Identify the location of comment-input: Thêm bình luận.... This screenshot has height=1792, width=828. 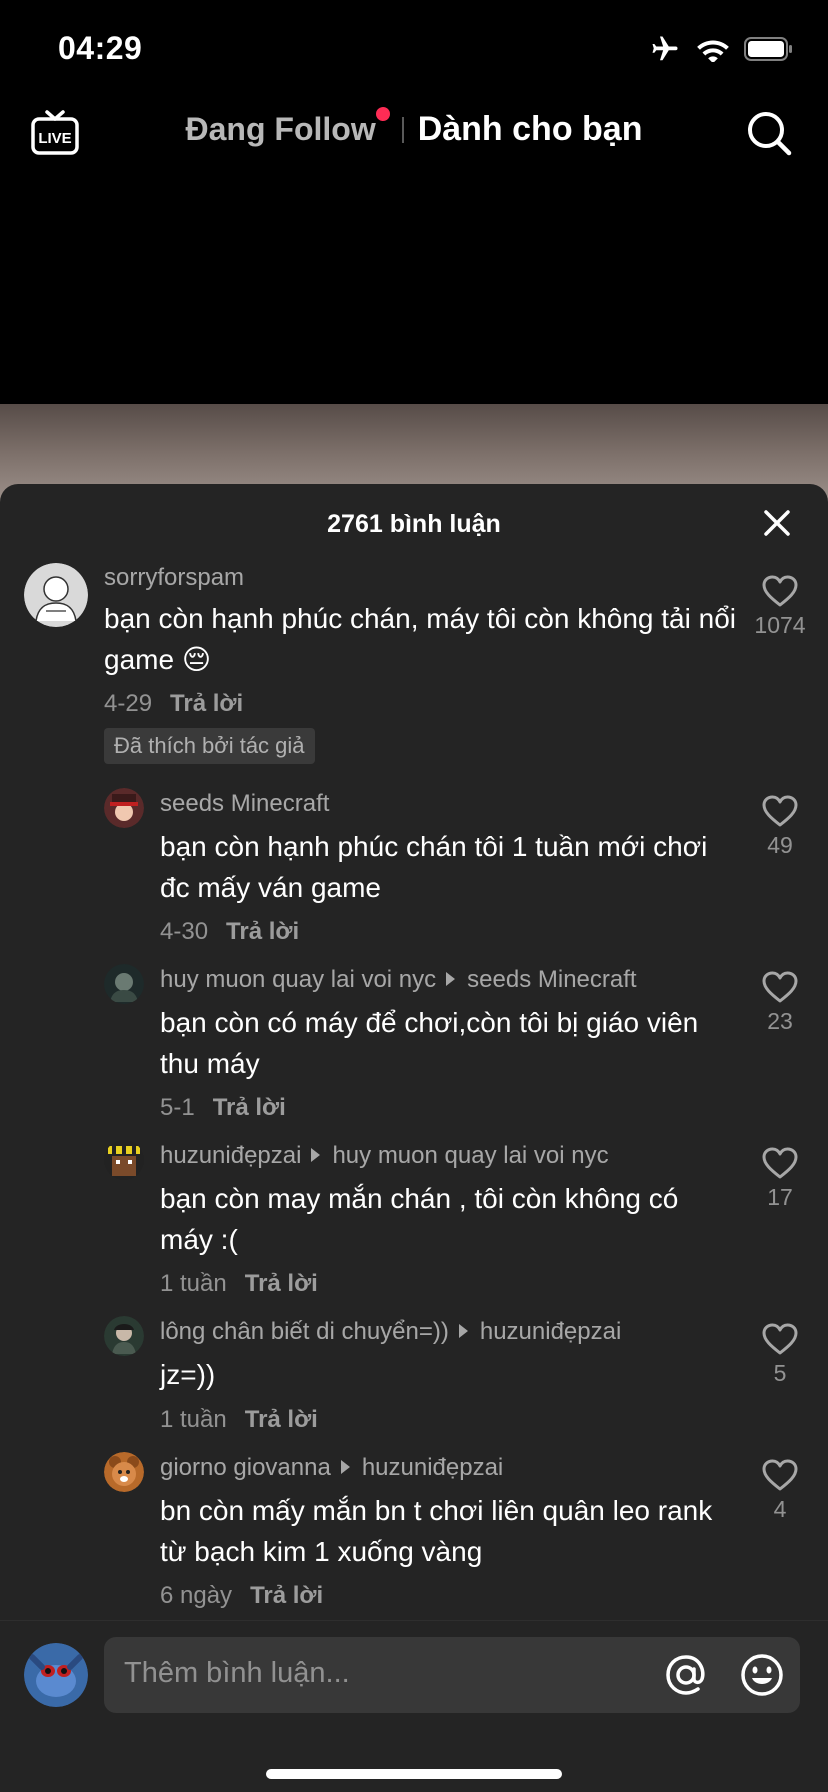
(452, 1675).